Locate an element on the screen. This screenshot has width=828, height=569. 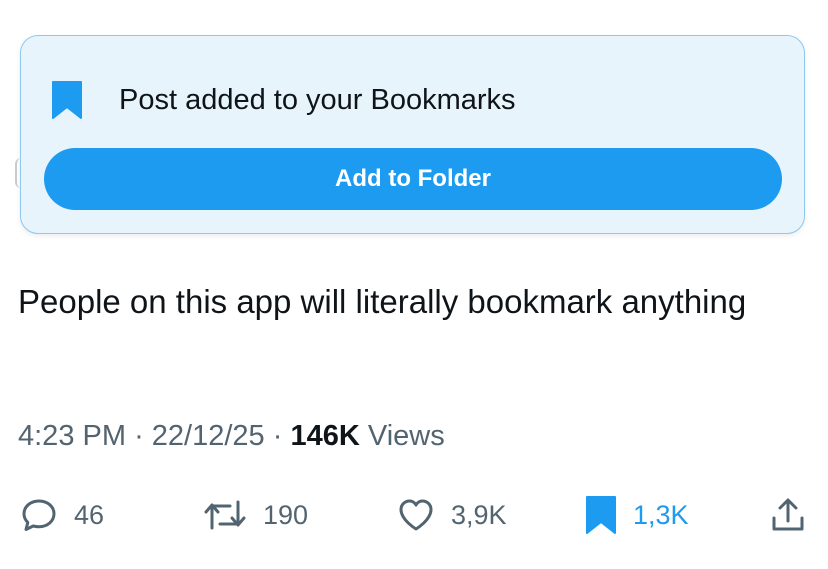
post-meta: 4:23 PM · 22/12/25 · 146K Views is located at coordinates (231, 436).